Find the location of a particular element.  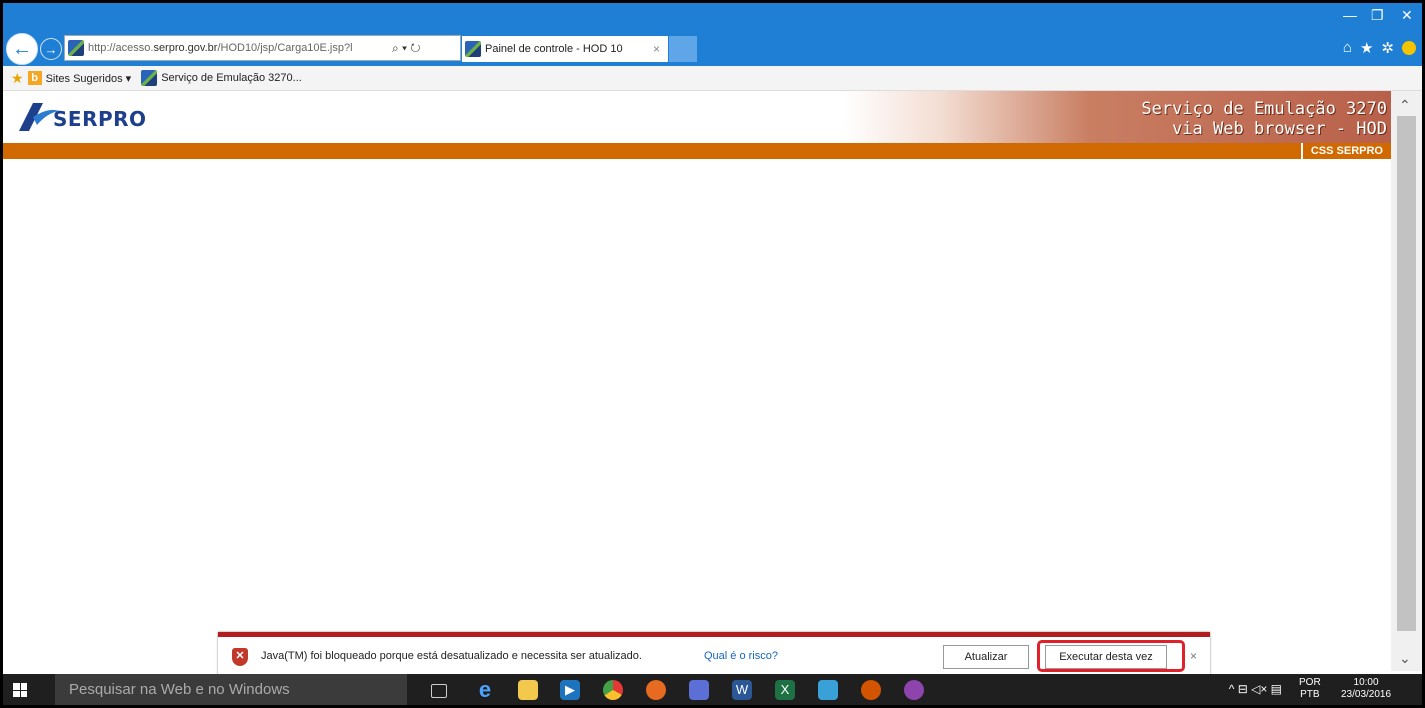

favorites-star-icon: ★ is located at coordinates (1366, 48).